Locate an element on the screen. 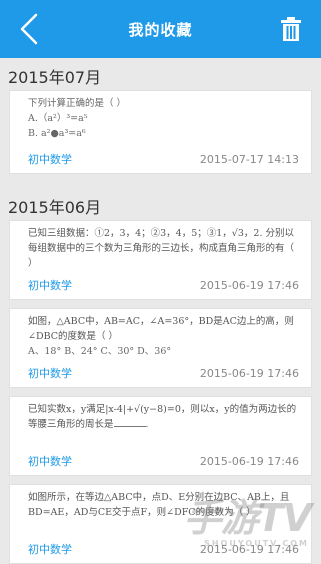 The height and width of the screenshot is (564, 321). question-text: 下列计算正确的是（ ） A.（a²）³=a⁵ B. a²●a³=a⁶ is located at coordinates (160, 116).